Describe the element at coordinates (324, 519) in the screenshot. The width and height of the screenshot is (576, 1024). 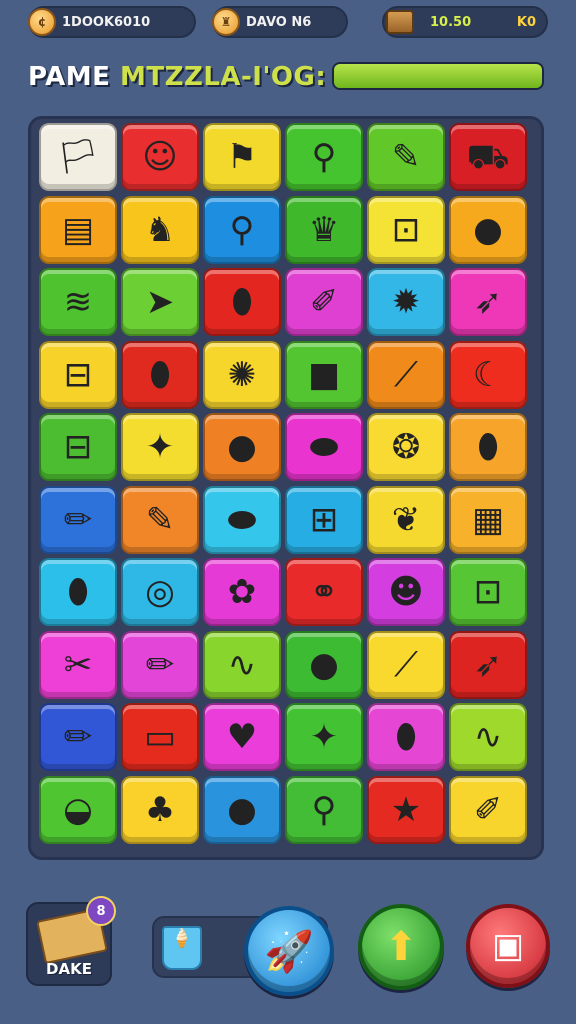
I see `tile: ⊞` at that location.